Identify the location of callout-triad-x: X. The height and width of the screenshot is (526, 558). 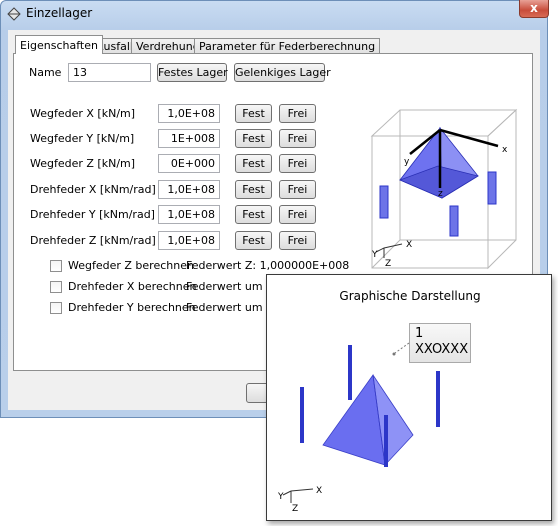
(319, 491).